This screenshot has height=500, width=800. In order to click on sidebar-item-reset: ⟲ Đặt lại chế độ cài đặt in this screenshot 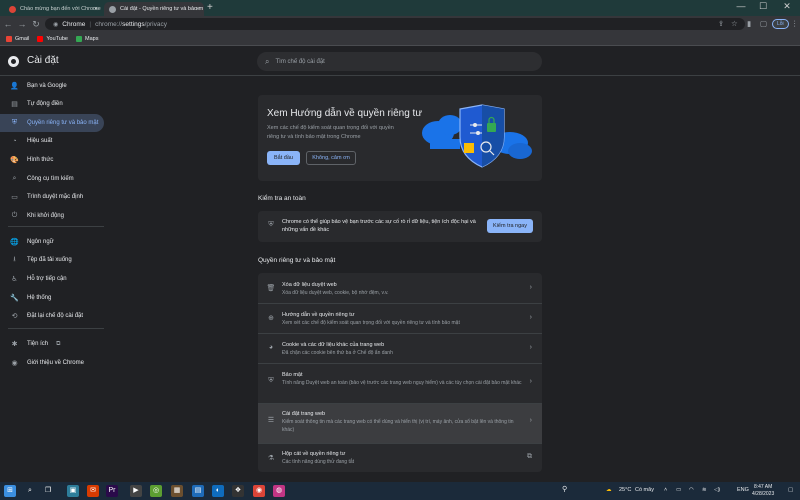, I will do `click(52, 316)`.